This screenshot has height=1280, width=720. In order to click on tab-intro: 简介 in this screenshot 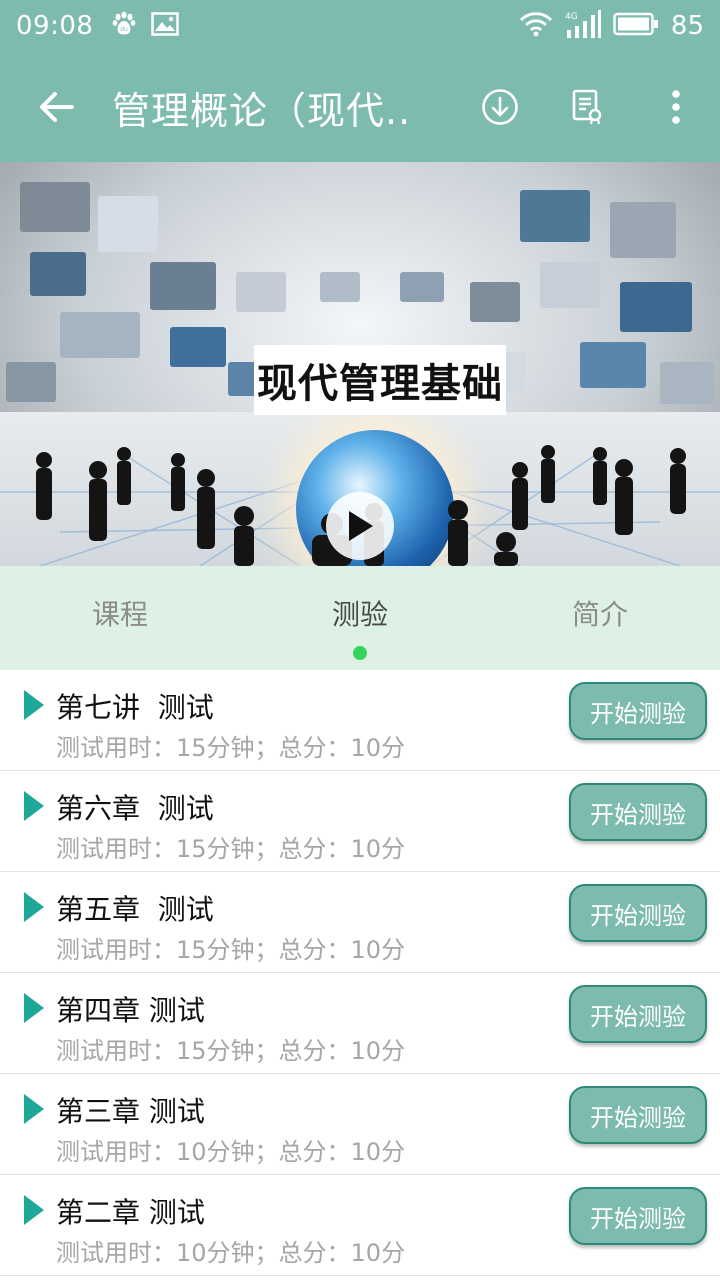, I will do `click(600, 618)`.